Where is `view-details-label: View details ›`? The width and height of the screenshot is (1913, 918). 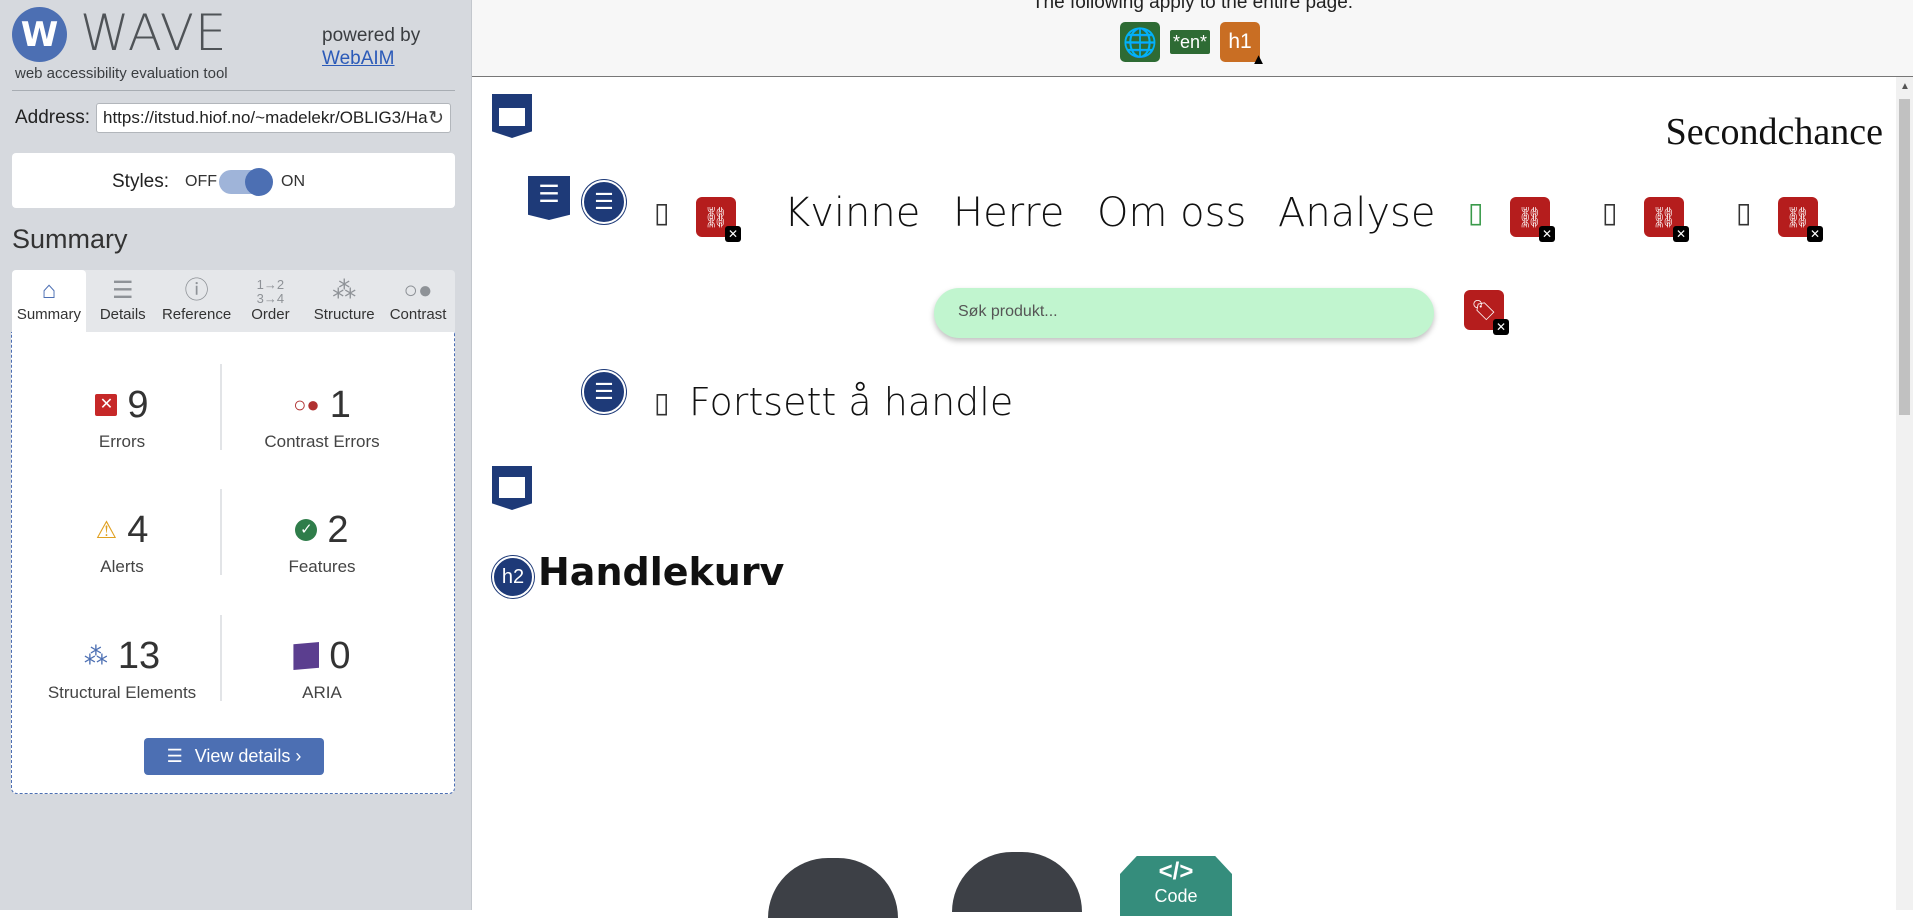 view-details-label: View details › is located at coordinates (248, 756).